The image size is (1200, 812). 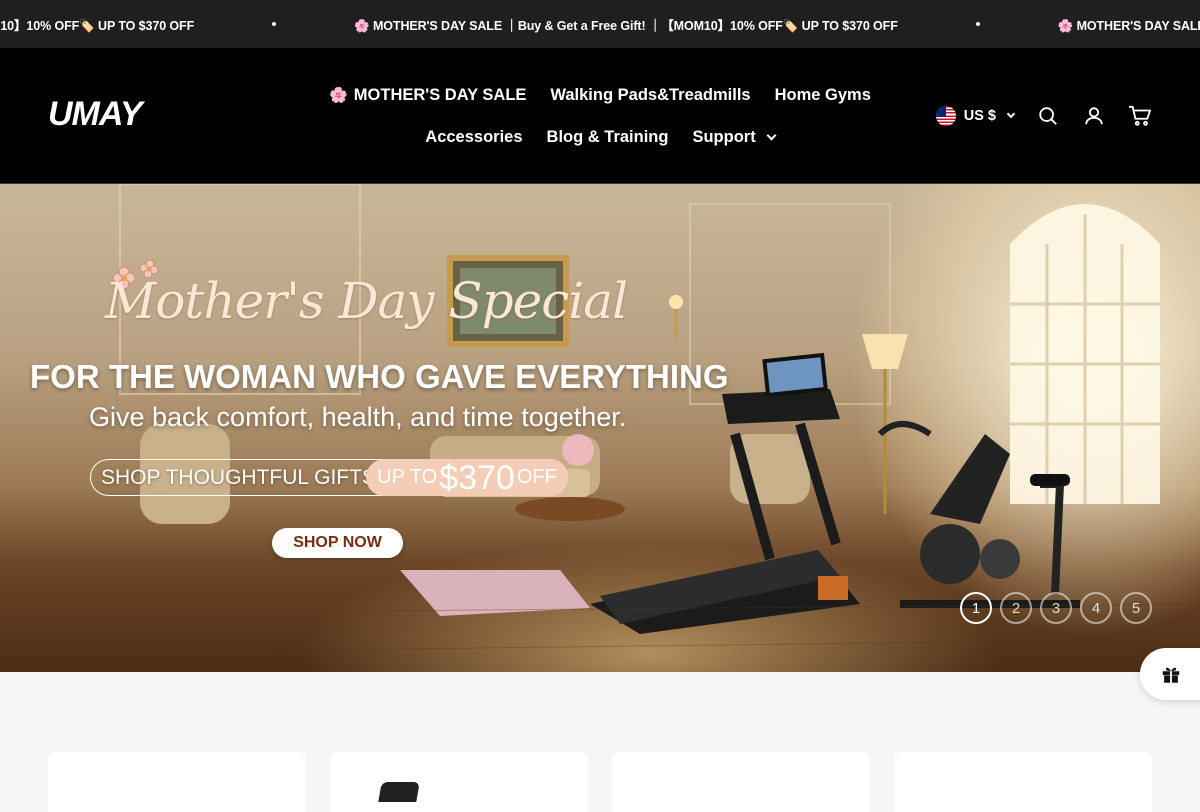 What do you see at coordinates (399, 792) in the screenshot?
I see `product-thumbnail` at bounding box center [399, 792].